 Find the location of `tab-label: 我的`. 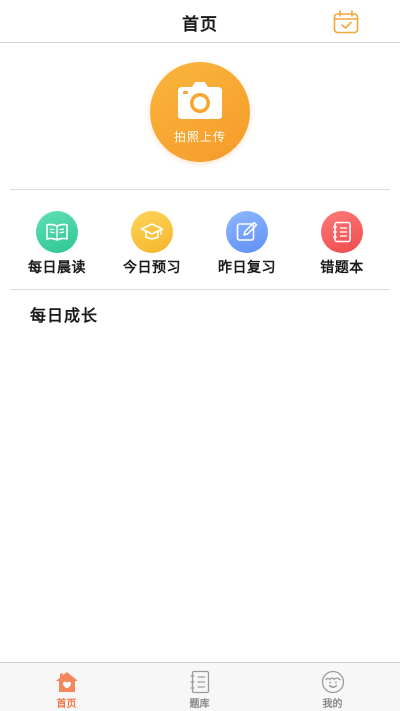

tab-label: 我的 is located at coordinates (332, 704).